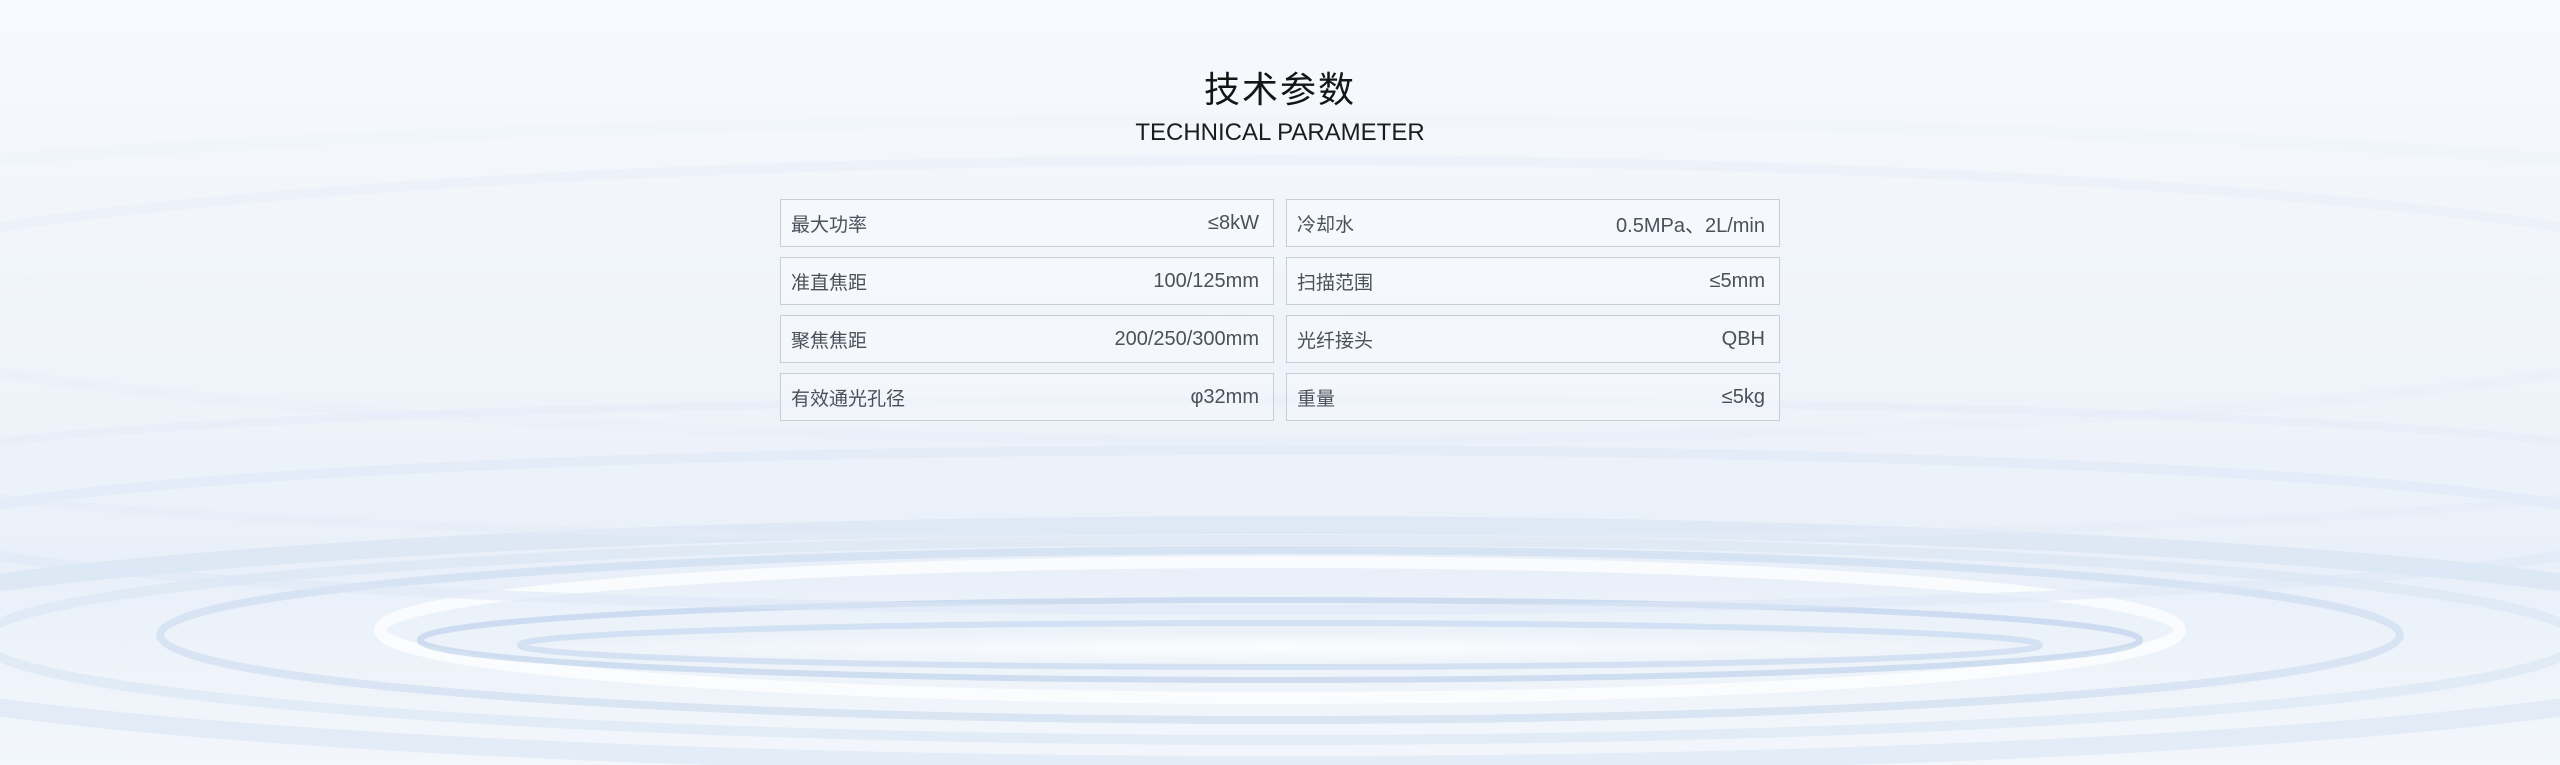 The width and height of the screenshot is (2560, 765). What do you see at coordinates (829, 224) in the screenshot?
I see `param-label: 最大功率` at bounding box center [829, 224].